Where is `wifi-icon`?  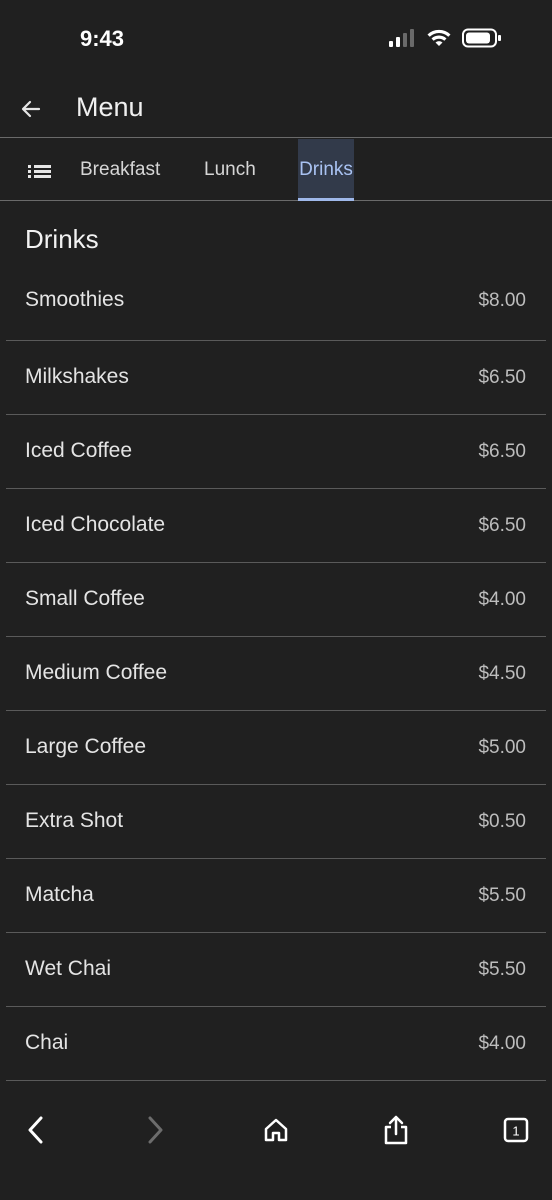 wifi-icon is located at coordinates (439, 37).